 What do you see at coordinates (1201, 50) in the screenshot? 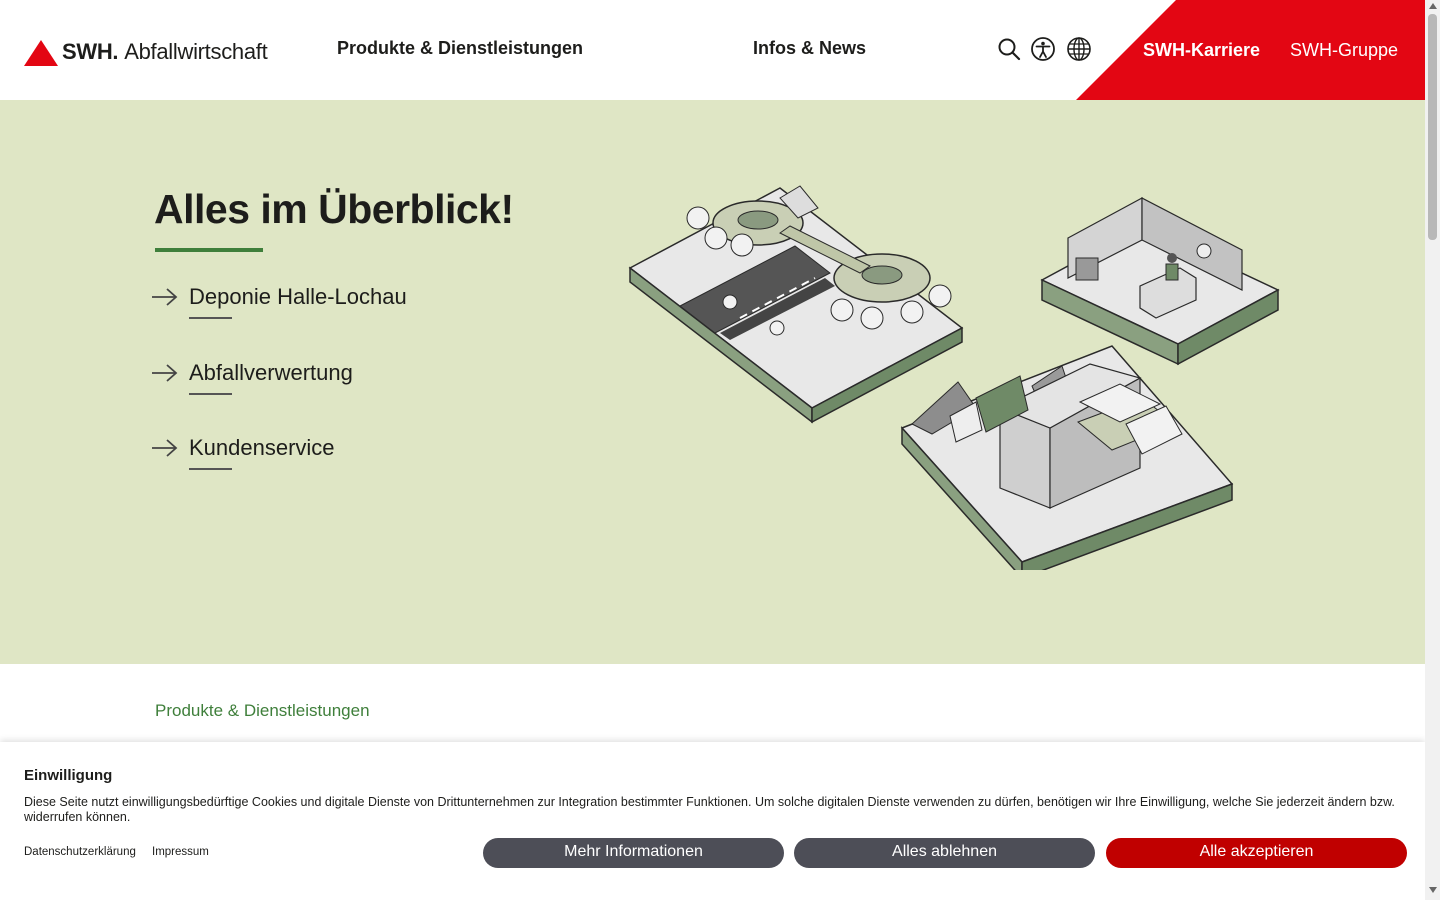
I see `nav-swh-karriere: SWH-Karriere` at bounding box center [1201, 50].